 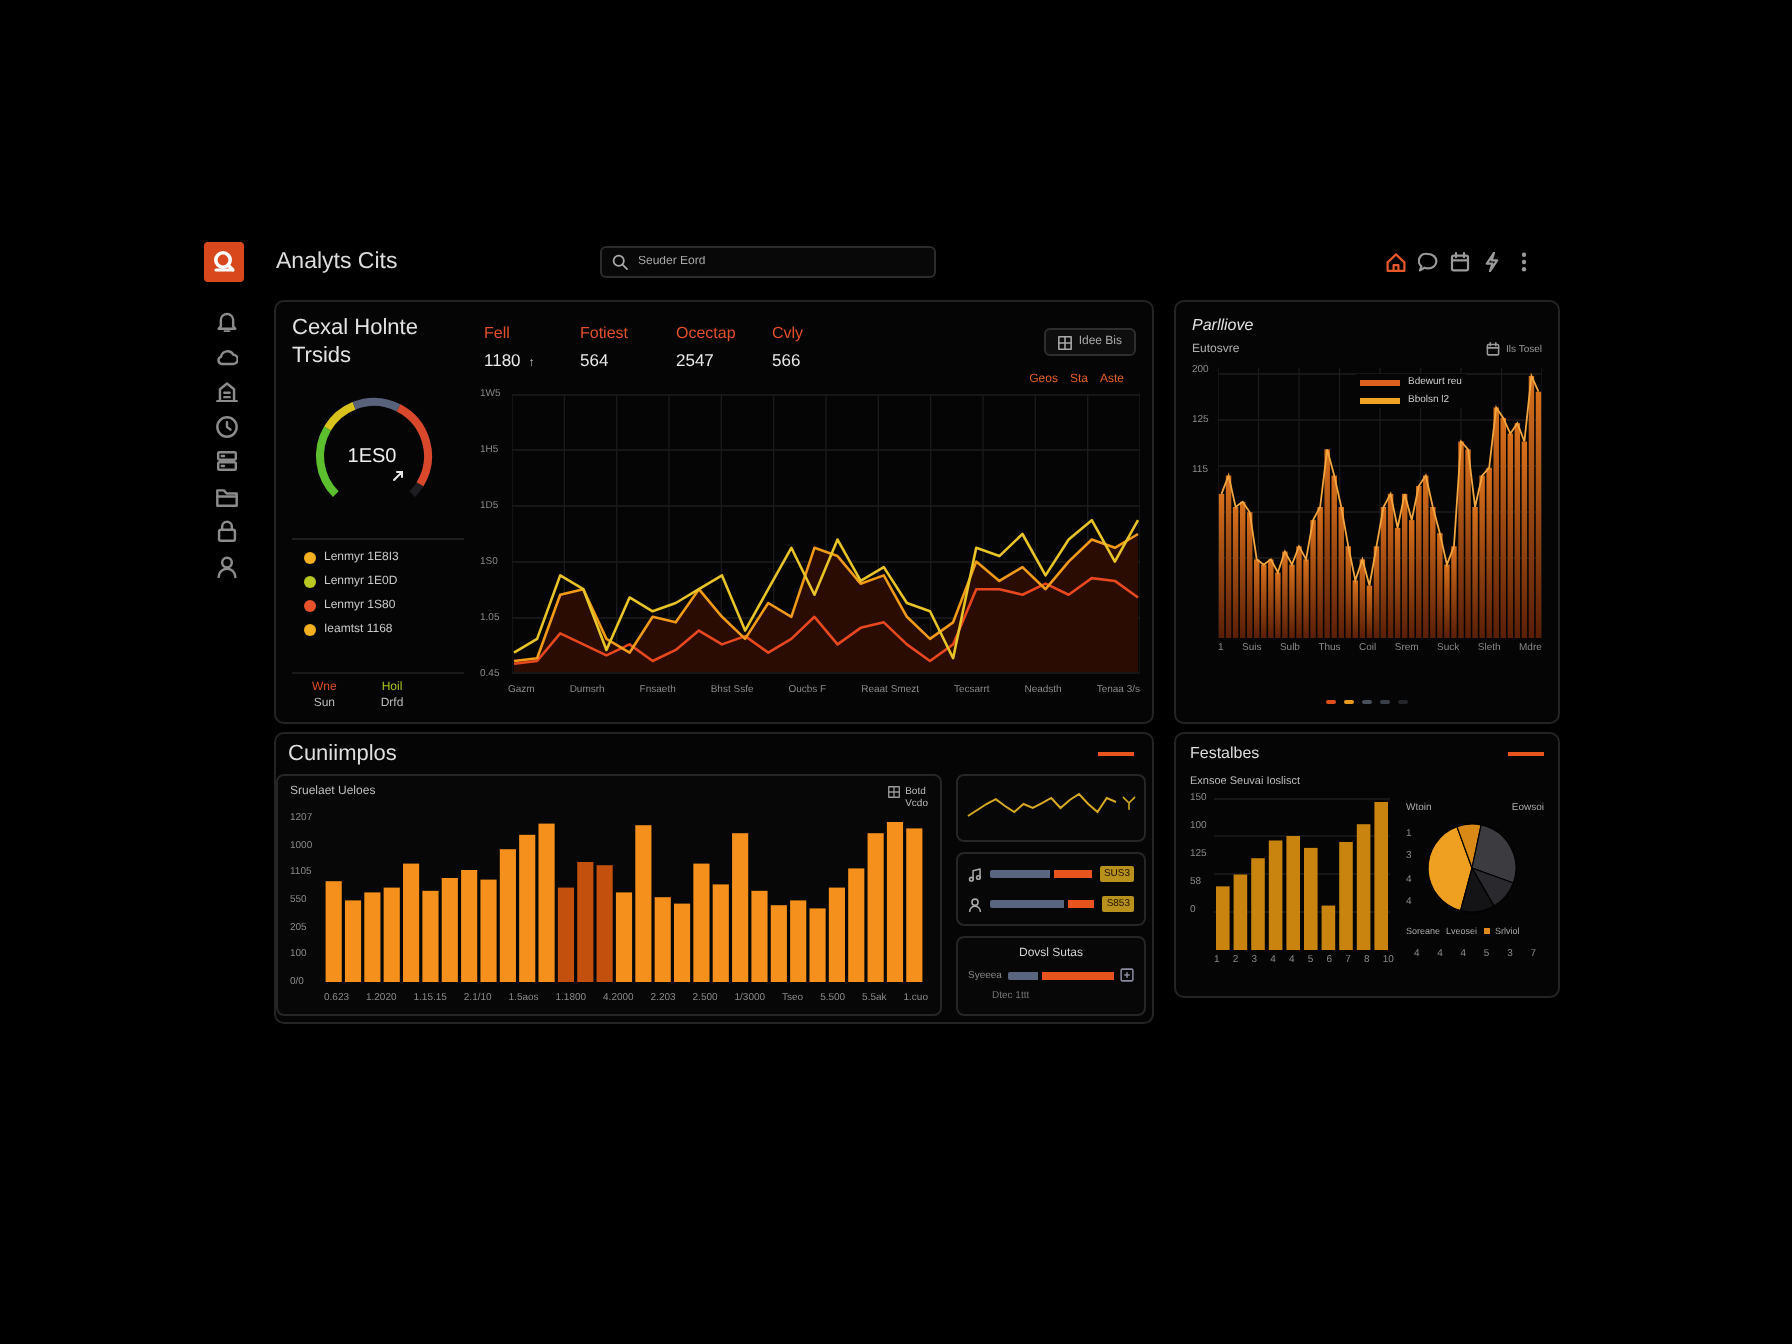 I want to click on lightning-icon, so click(x=1492, y=262).